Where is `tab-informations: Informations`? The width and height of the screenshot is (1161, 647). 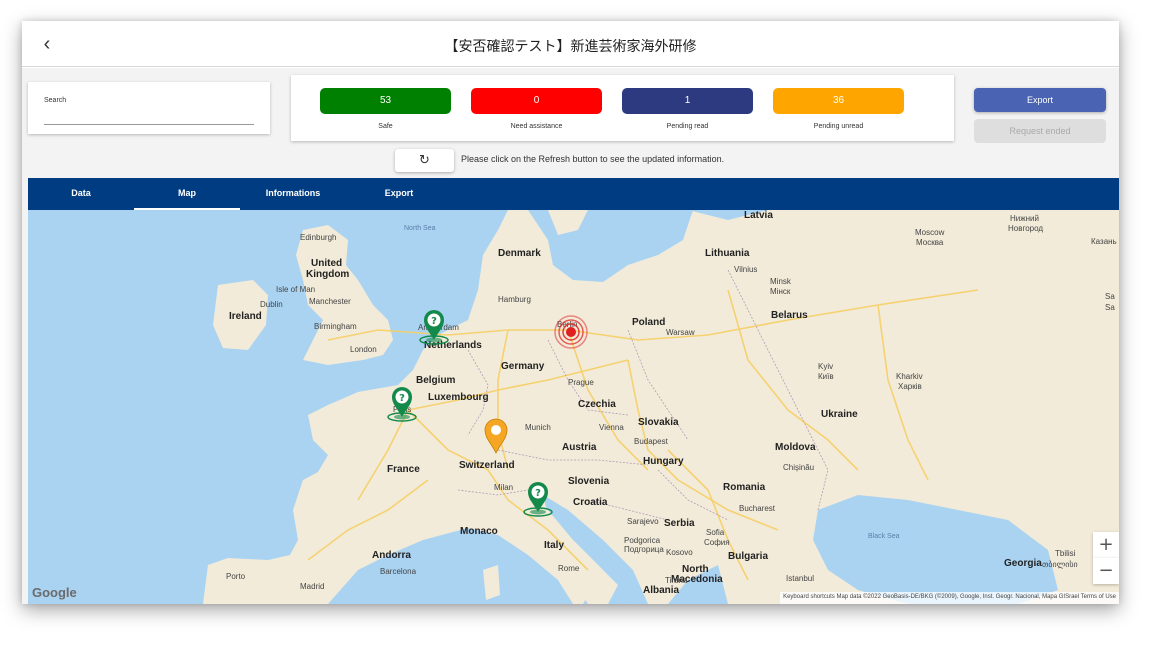 tab-informations: Informations is located at coordinates (293, 194).